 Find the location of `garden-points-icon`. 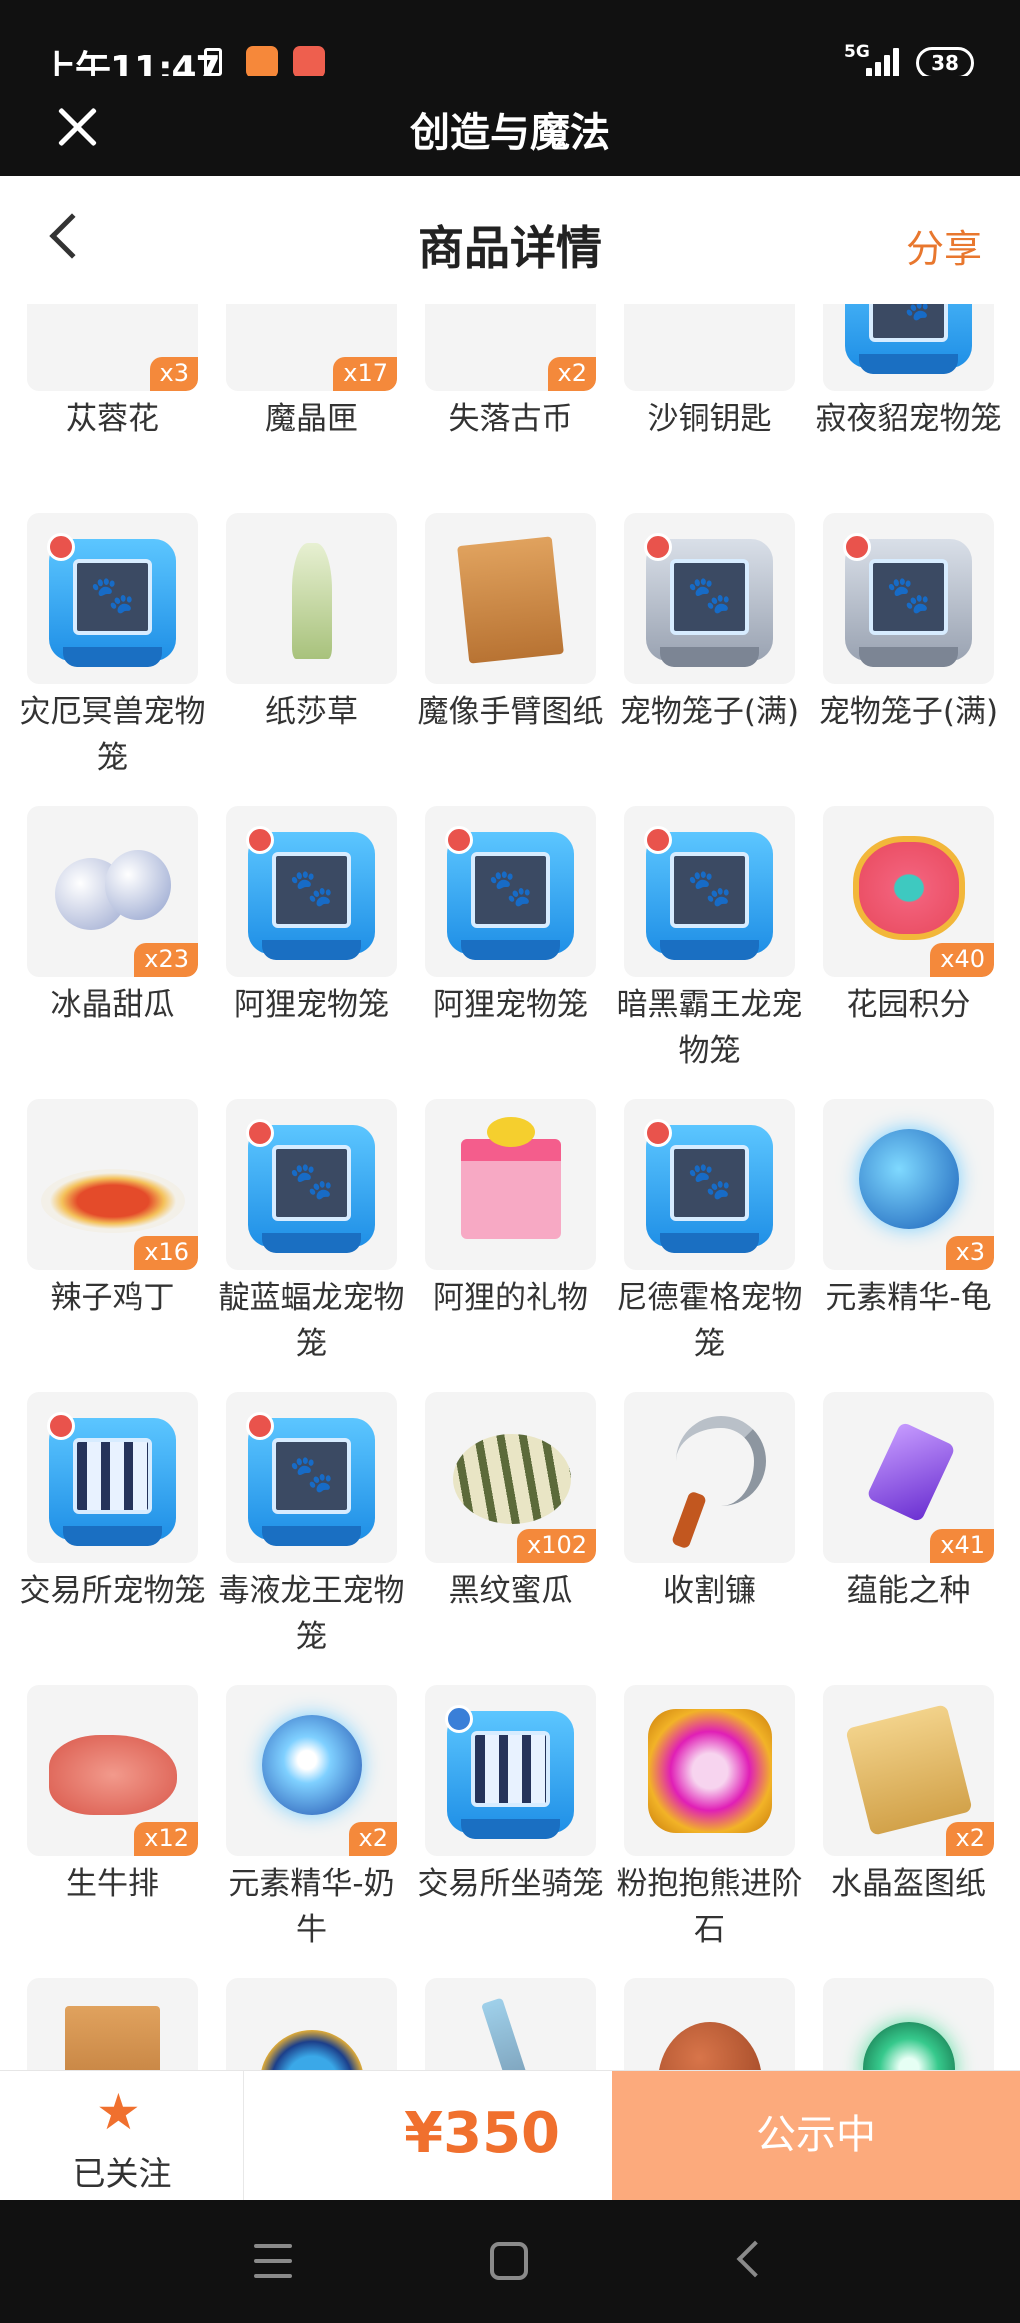

garden-points-icon is located at coordinates (909, 888).